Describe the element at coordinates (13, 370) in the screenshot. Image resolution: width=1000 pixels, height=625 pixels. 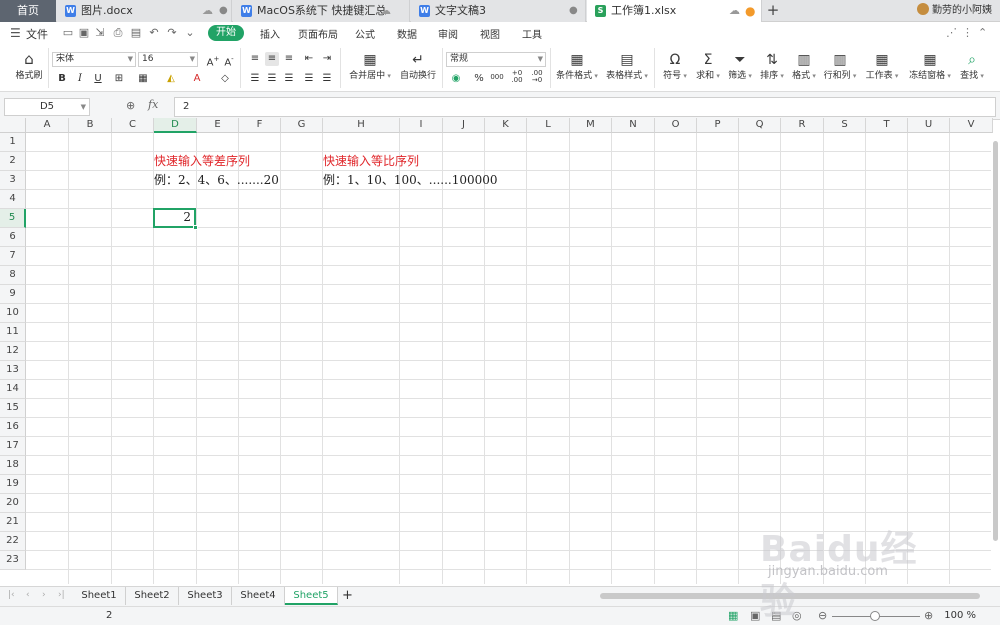
I see `row-header-13: 13` at that location.